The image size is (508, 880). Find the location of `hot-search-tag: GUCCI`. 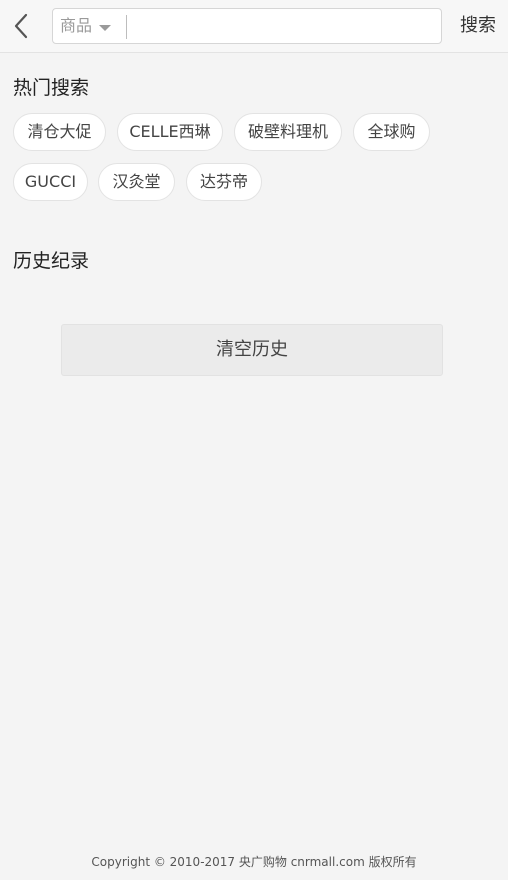

hot-search-tag: GUCCI is located at coordinates (50, 182).